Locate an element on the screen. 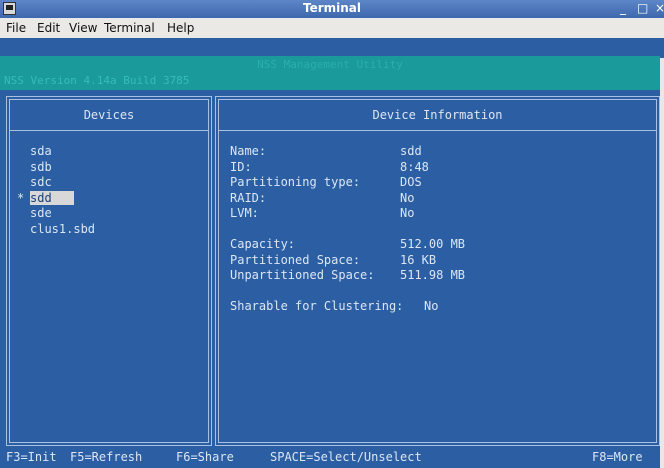  info-label: LVM: is located at coordinates (244, 213).